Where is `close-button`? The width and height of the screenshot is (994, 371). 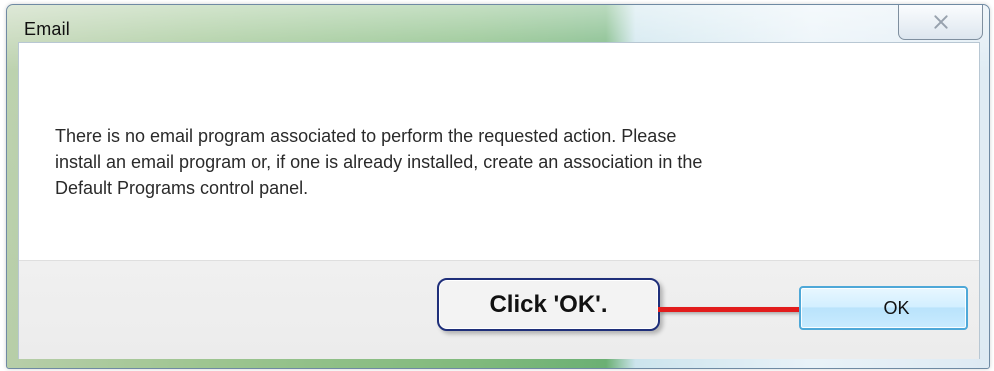 close-button is located at coordinates (940, 22).